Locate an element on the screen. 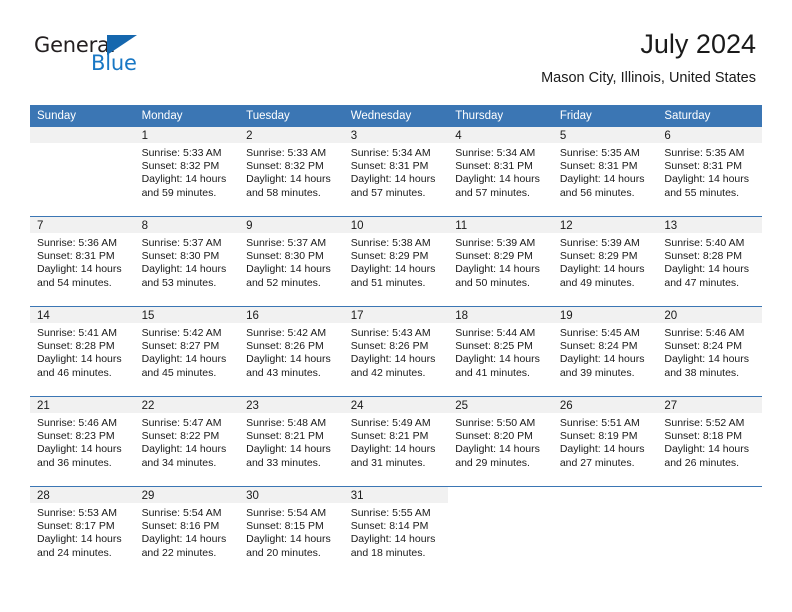  day-detail-line: Sunrise: 5:54 AM is located at coordinates (286, 513).